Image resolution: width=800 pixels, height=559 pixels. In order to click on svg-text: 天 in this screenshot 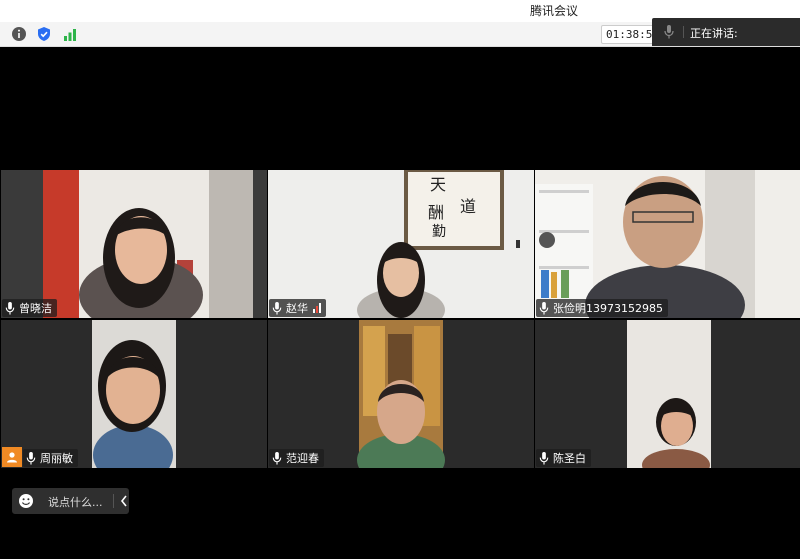, I will do `click(438, 184)`.